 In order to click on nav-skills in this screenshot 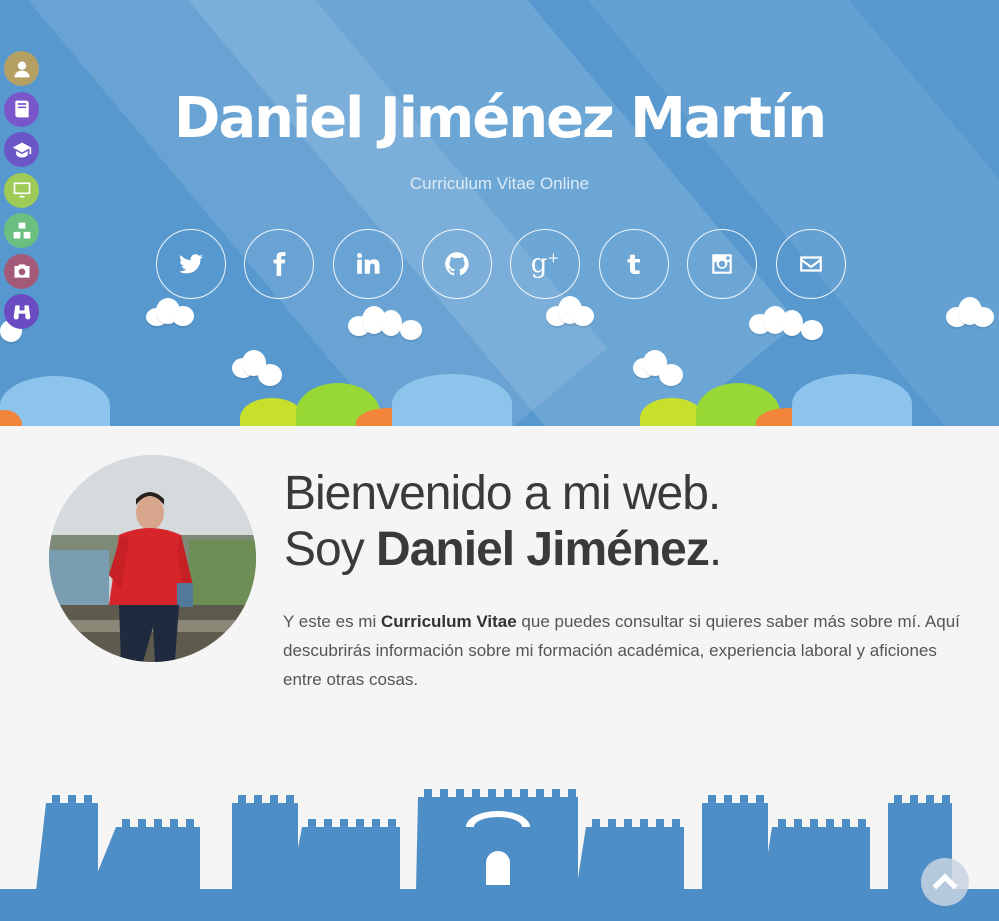, I will do `click(21, 230)`.